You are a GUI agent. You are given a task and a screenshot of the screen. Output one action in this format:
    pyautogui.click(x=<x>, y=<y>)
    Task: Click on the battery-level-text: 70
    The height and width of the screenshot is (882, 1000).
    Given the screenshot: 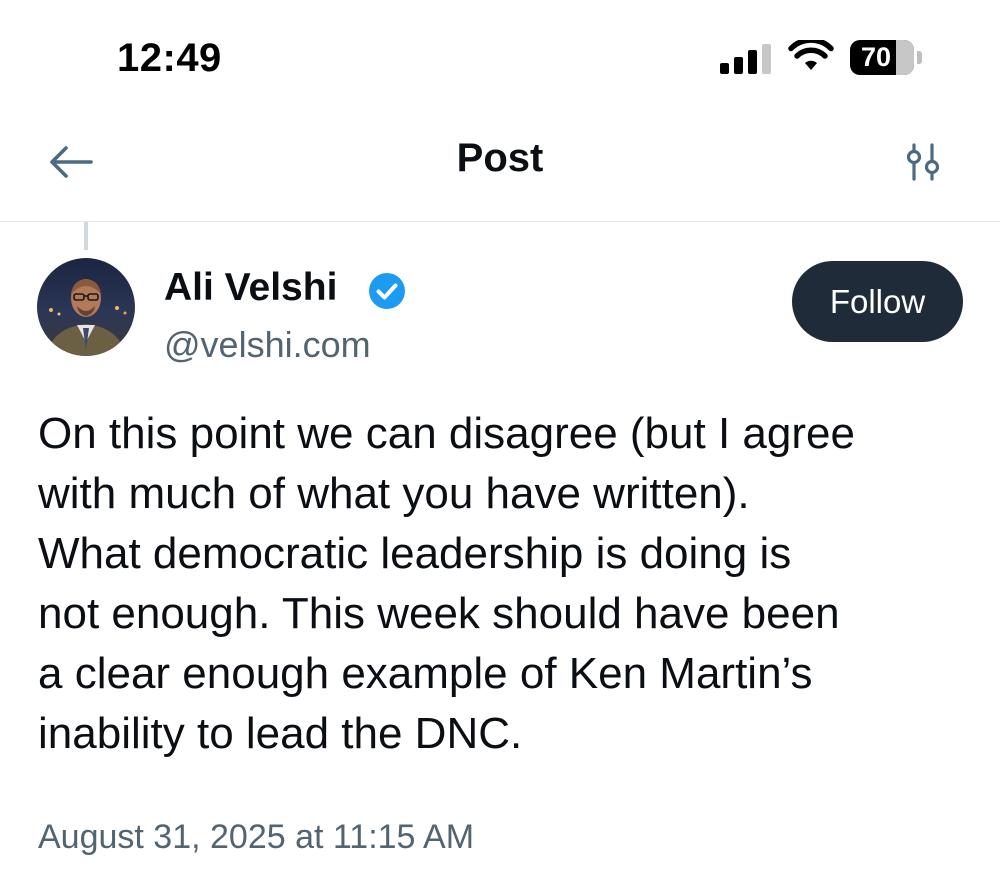 What is the action you would take?
    pyautogui.click(x=876, y=57)
    